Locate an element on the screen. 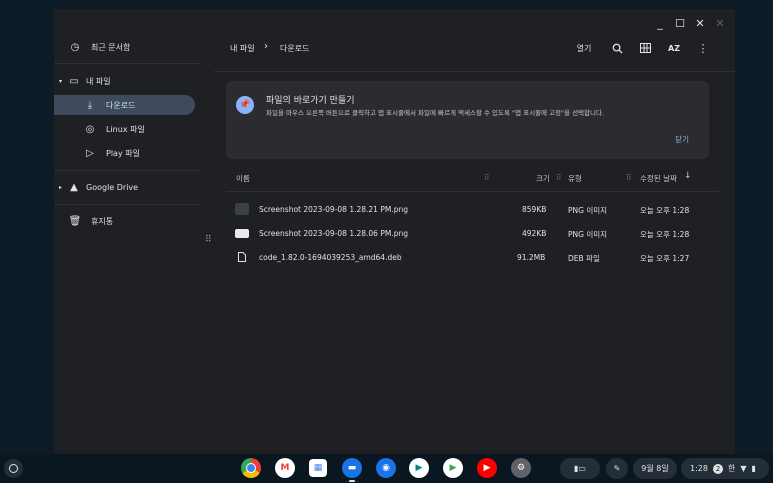 The width and height of the screenshot is (773, 483). shelf: M ▦ ▬ ◉ ▶ ▶ ▶ ⚙ ▮▭ ✎ 9월 8일 1:28 2 한 ▼ ▮ is located at coordinates (386, 468).